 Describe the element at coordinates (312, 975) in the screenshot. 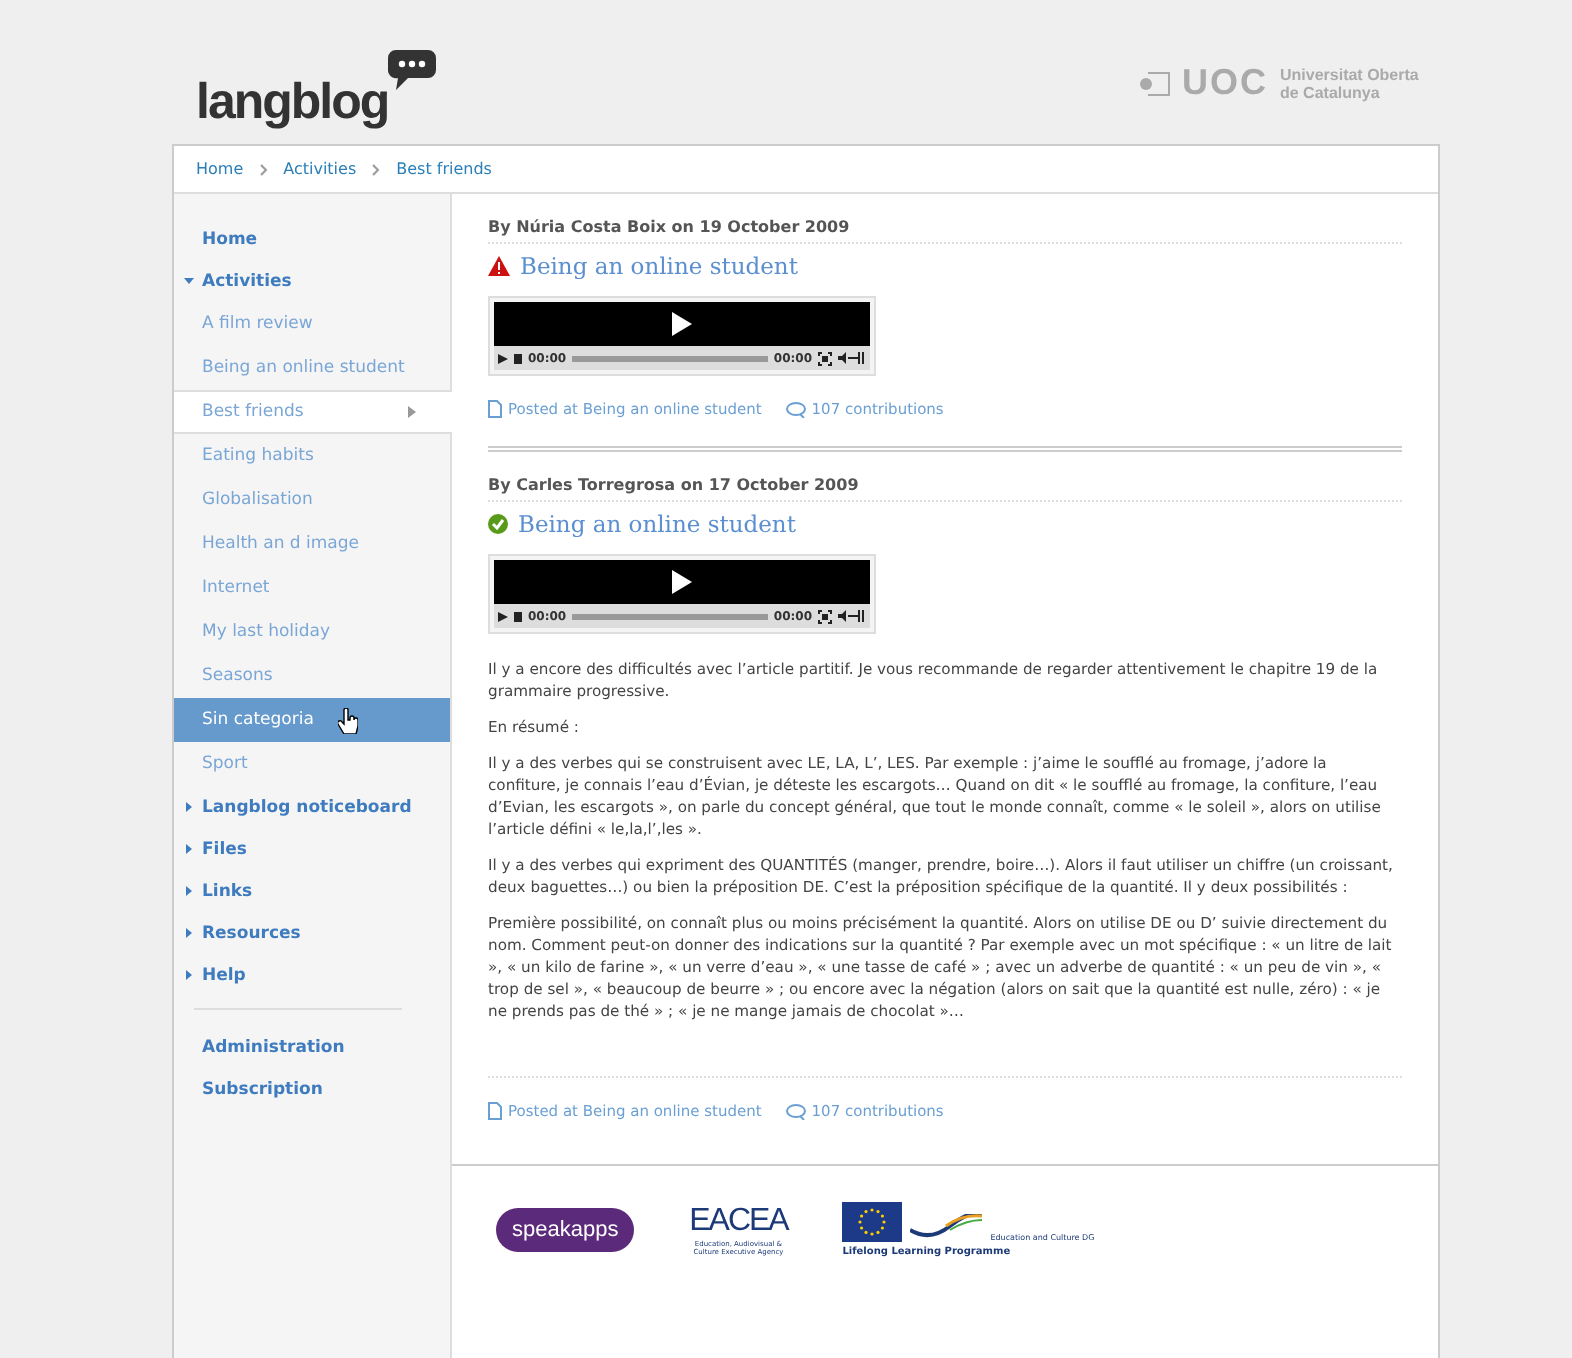

I see `sidebar-section: Help` at that location.